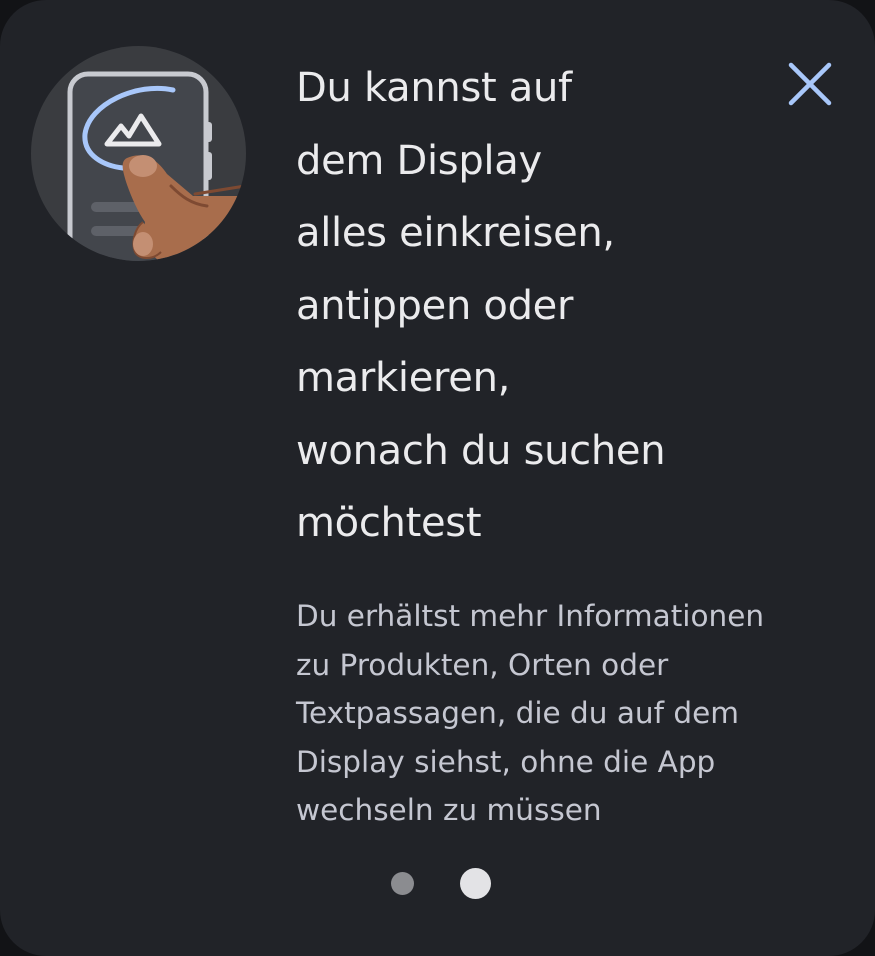  Describe the element at coordinates (403, 378) in the screenshot. I see `title-line: markieren,` at that location.